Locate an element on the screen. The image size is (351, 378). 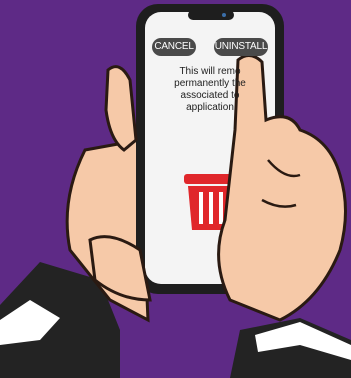
front-camera-icon is located at coordinates (224, 15).